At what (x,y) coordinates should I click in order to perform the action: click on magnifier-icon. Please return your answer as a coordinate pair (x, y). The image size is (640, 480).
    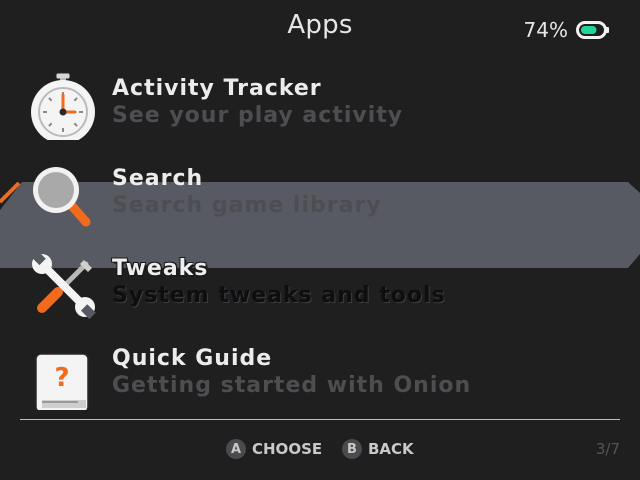
    Looking at the image, I should click on (63, 195).